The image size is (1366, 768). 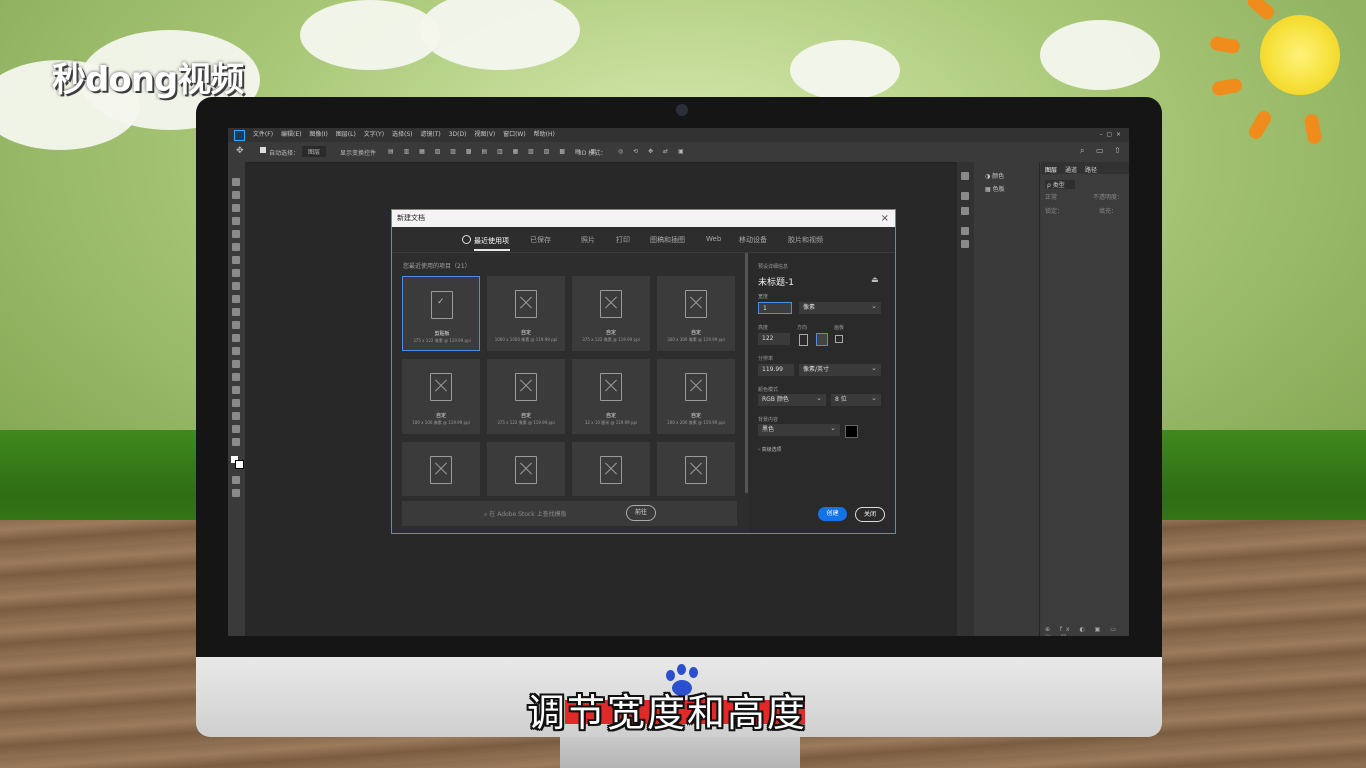 I want to click on menu-image: 图像(I), so click(x=318, y=135).